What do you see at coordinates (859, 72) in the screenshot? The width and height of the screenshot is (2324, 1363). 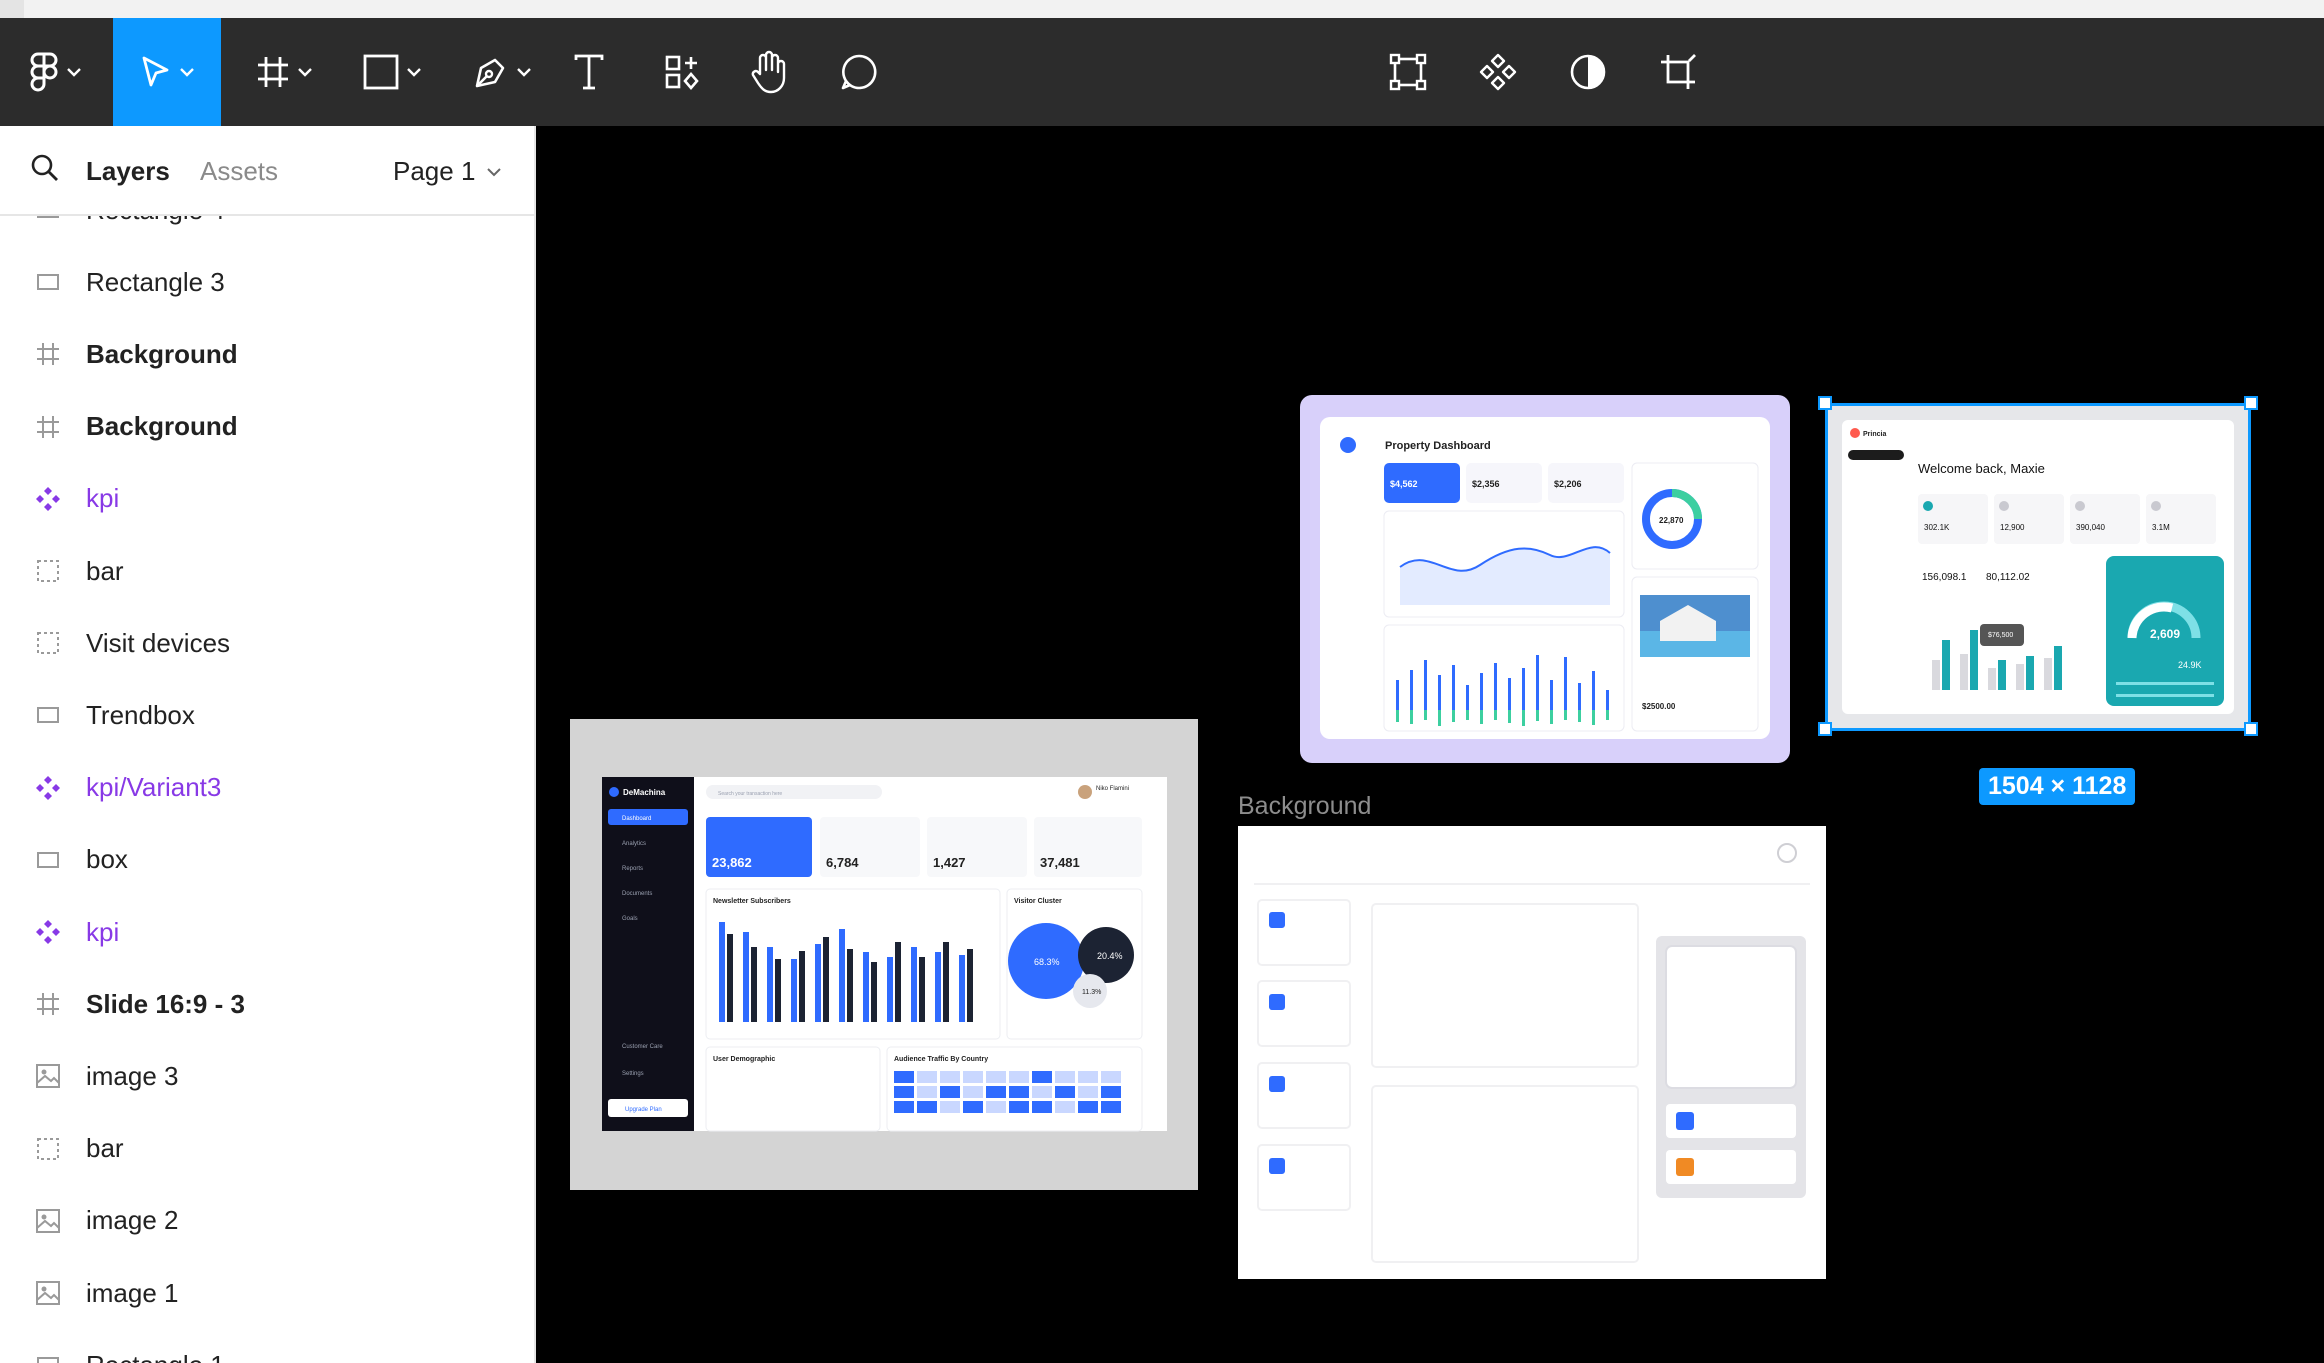 I see `comment-tool-button` at bounding box center [859, 72].